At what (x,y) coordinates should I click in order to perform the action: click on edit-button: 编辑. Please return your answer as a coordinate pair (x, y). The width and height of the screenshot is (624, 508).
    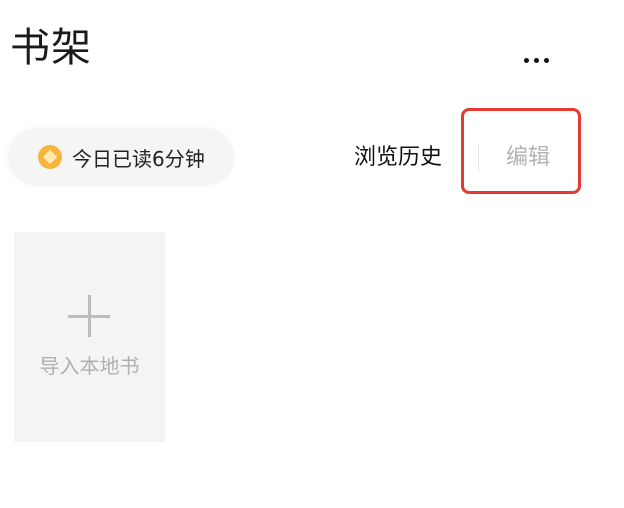
    Looking at the image, I should click on (528, 158).